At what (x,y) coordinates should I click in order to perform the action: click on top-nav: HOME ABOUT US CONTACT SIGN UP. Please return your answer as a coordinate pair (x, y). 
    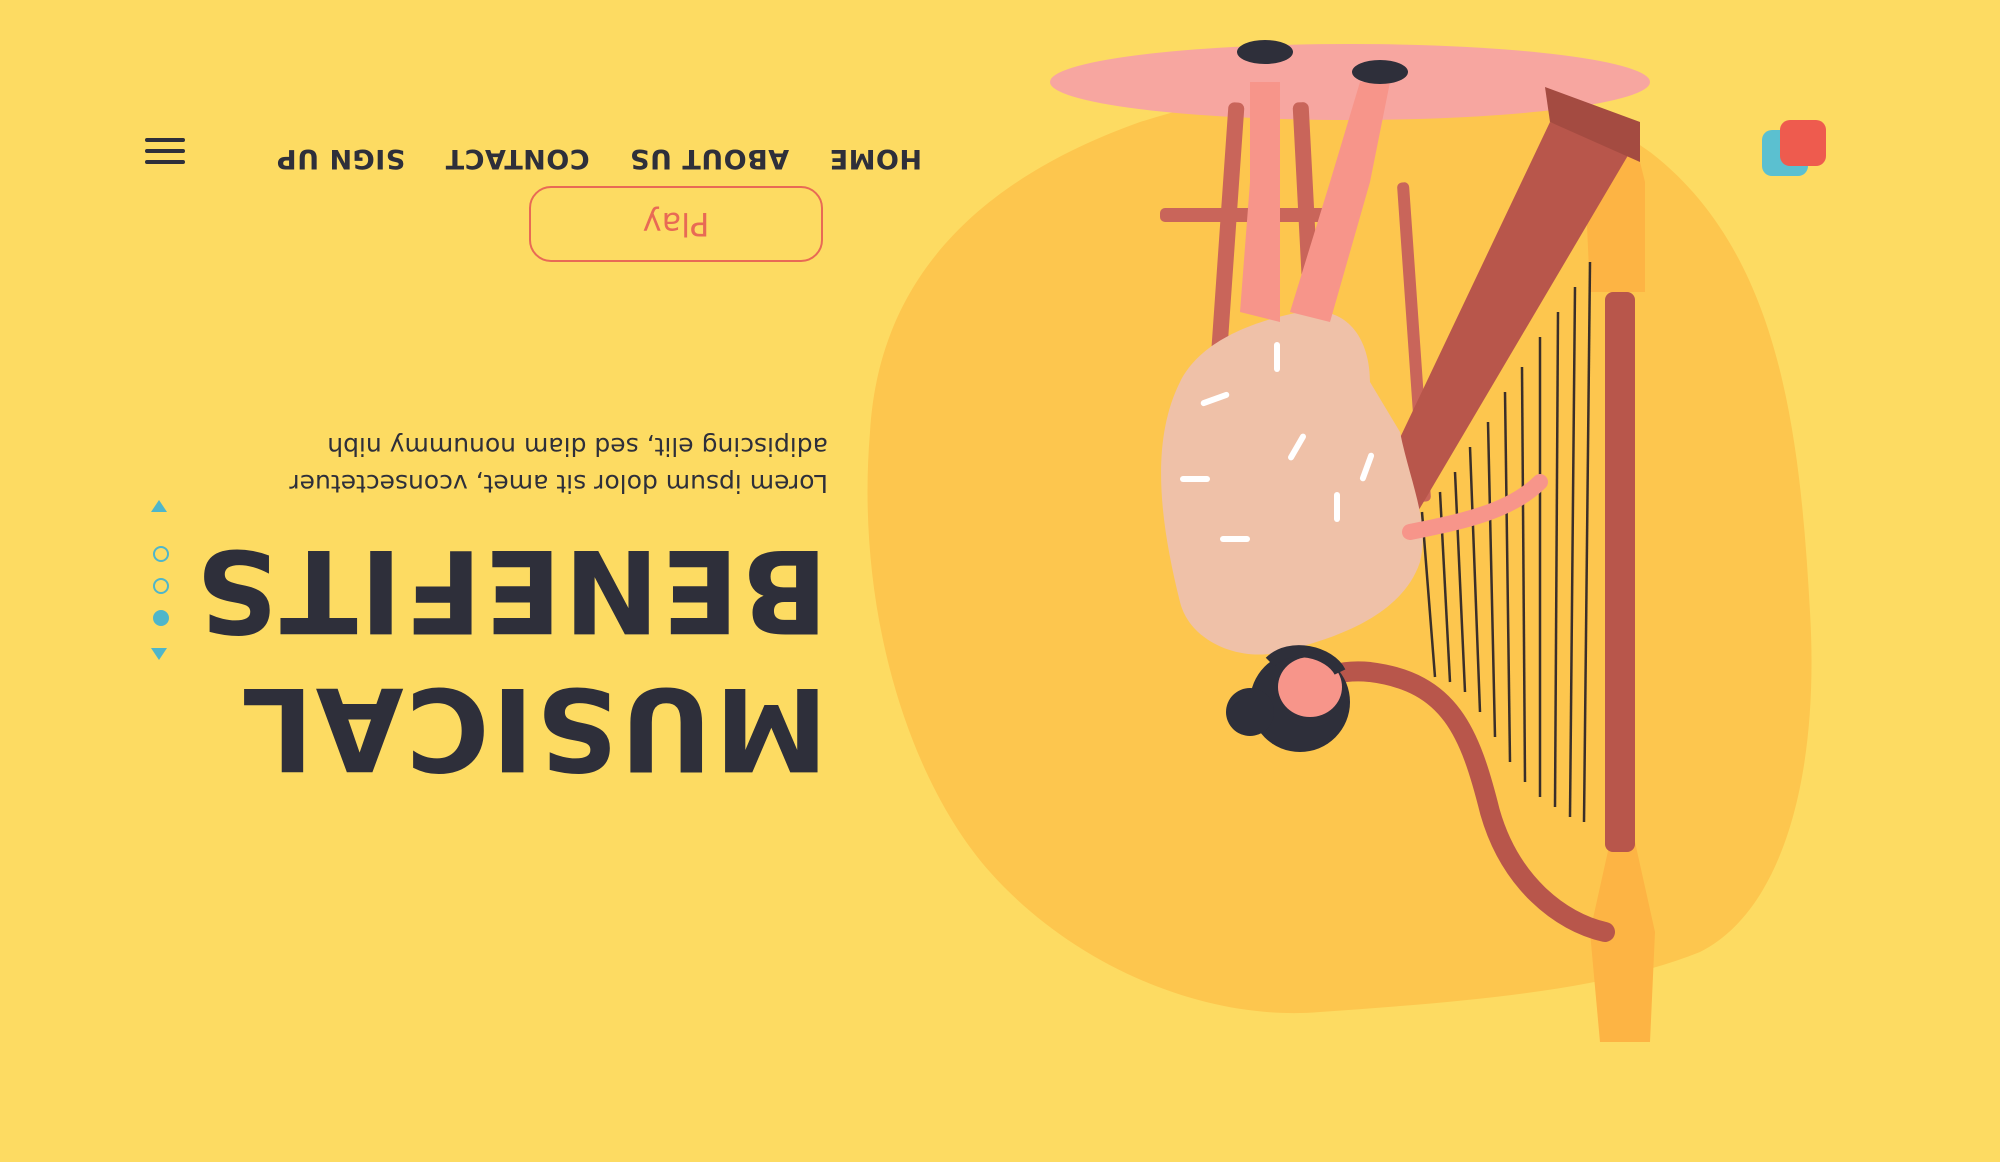
    Looking at the image, I should click on (599, 158).